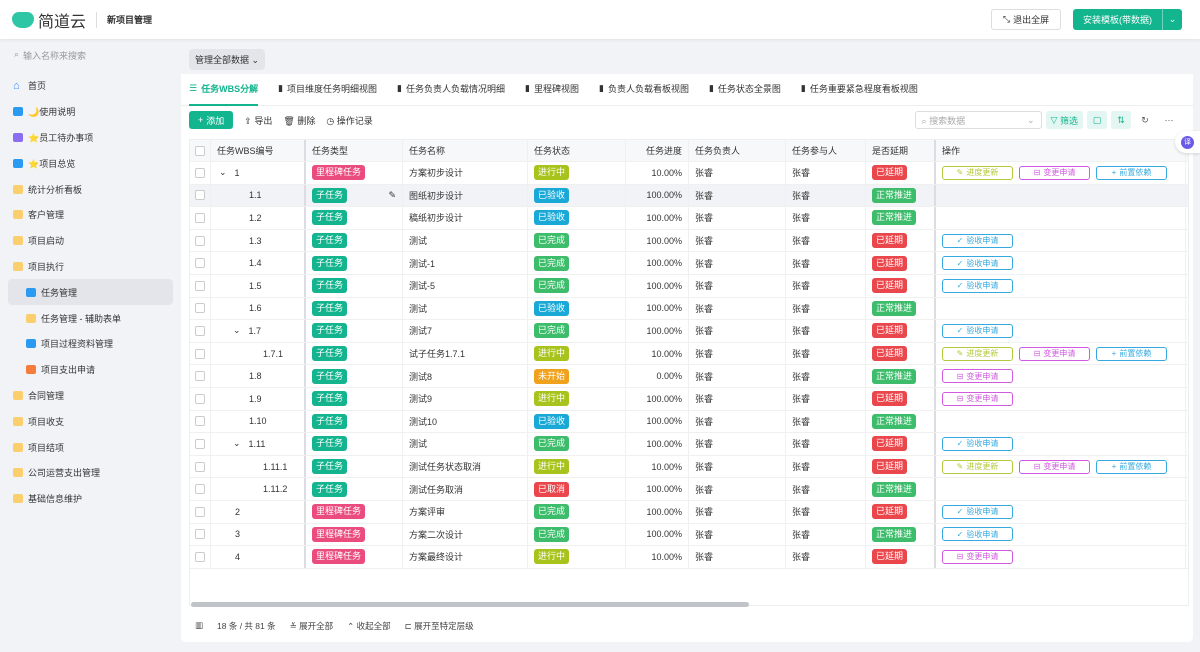  Describe the element at coordinates (978, 120) in the screenshot. I see `search-input: ⌕ 搜索数据 ⌄` at that location.